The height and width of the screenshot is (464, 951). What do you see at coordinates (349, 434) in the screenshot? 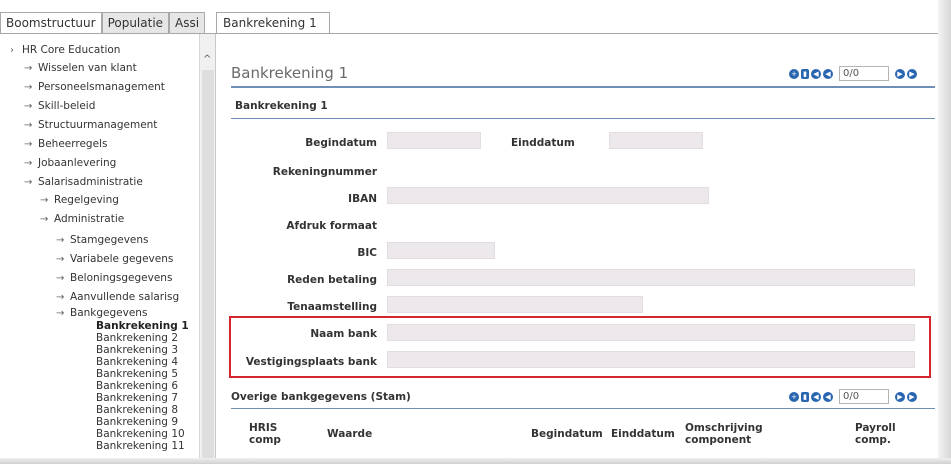
I see `column-header-waarde: Waarde` at bounding box center [349, 434].